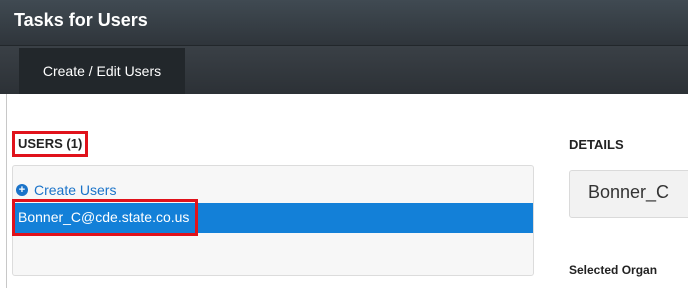 The image size is (688, 288). I want to click on users-heading: USERS (1), so click(50, 144).